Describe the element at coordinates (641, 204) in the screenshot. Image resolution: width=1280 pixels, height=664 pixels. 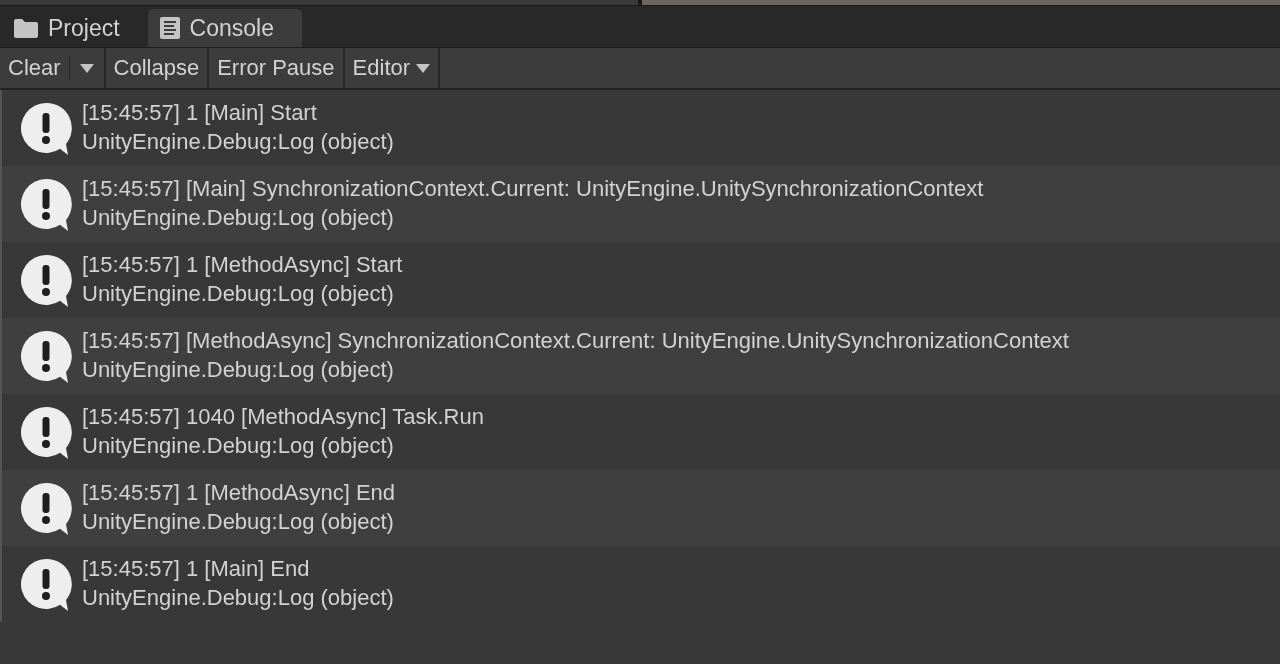
I see `log-entry: [15:45:57] [Main] SynchronizationContext.Current: UnityEngine.UnitySynchronizationContext UnityEngine.Debug:Log (object)` at that location.